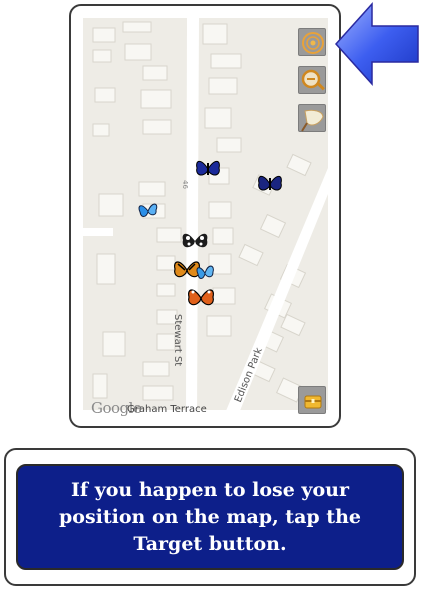 This screenshot has height=592, width=423. I want to click on street-label-graham: Graham Terrace, so click(167, 409).